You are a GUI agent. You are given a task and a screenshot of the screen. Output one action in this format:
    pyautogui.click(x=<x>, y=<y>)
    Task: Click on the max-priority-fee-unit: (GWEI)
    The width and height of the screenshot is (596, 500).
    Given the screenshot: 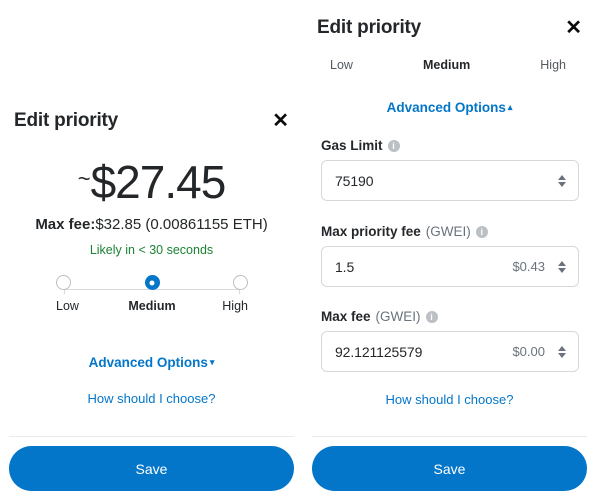 What is the action you would take?
    pyautogui.click(x=448, y=231)
    